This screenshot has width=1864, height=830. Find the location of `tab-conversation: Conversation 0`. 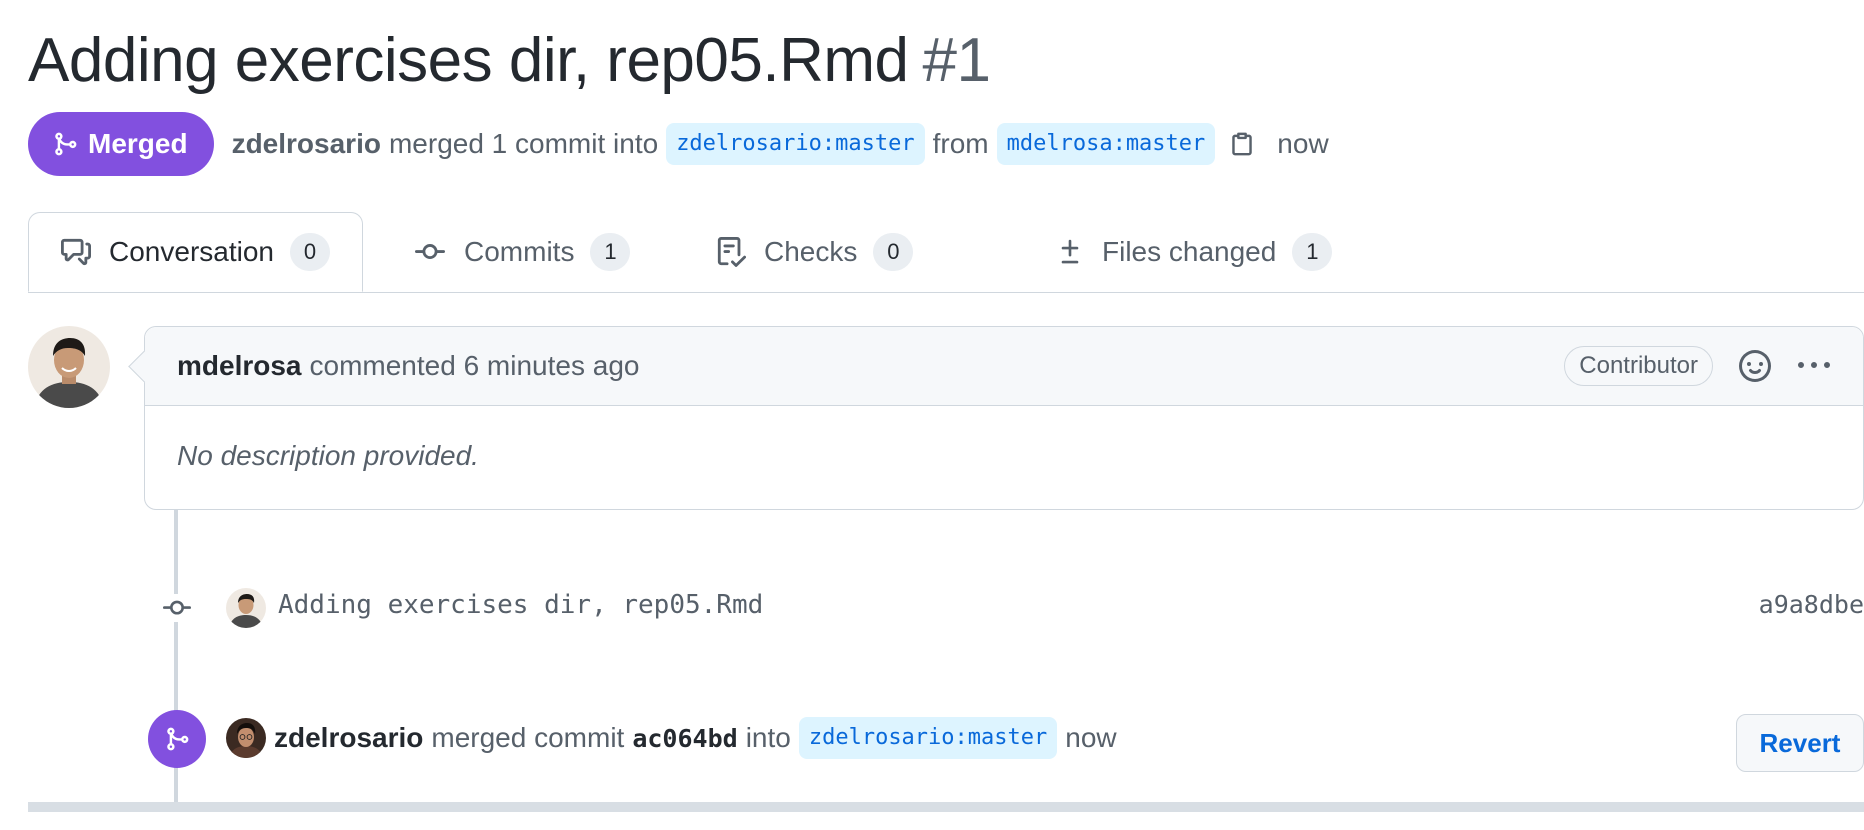

tab-conversation: Conversation 0 is located at coordinates (195, 252).